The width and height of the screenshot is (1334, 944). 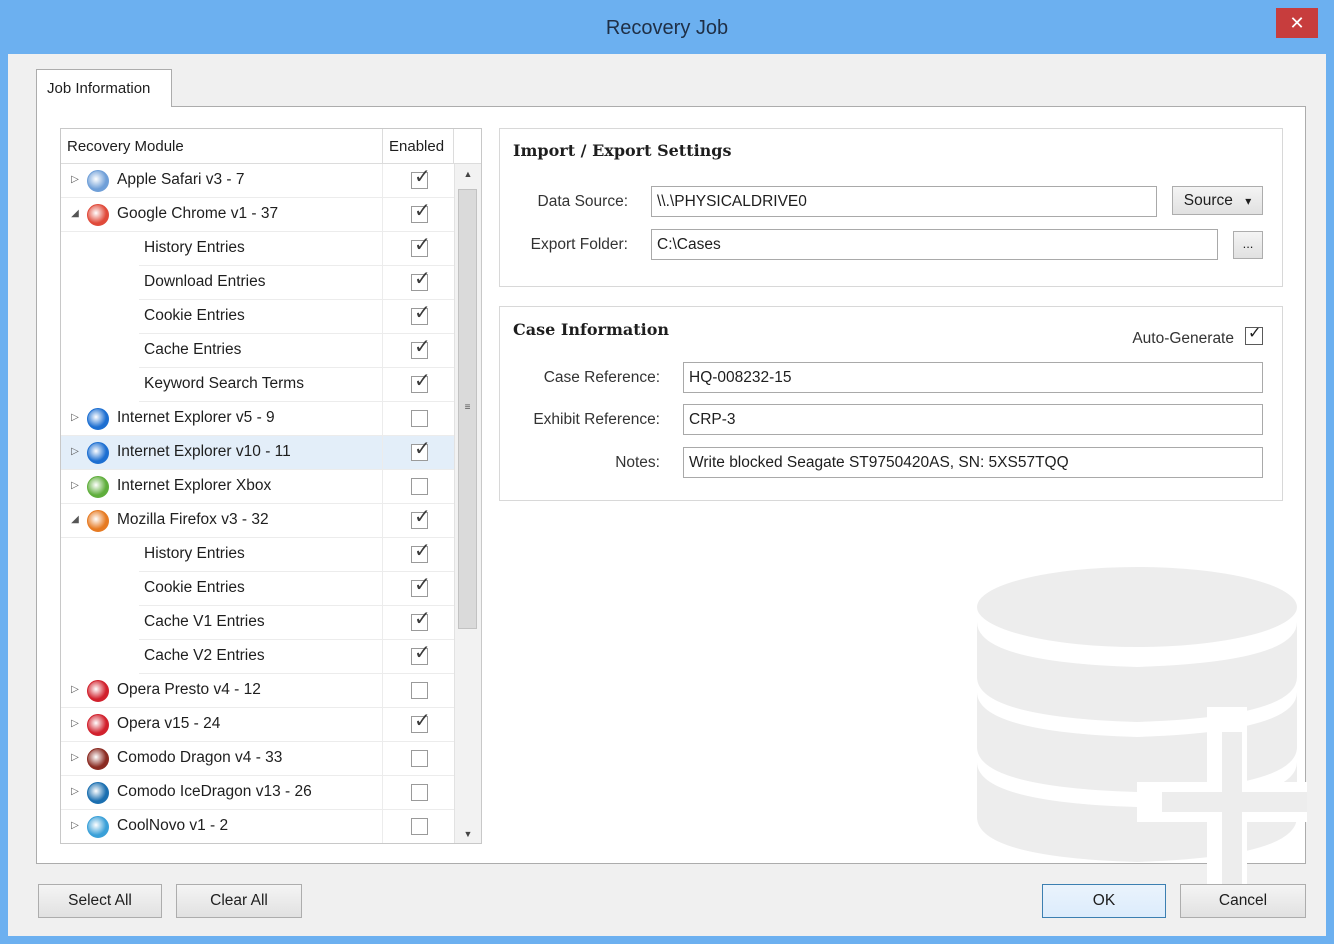 I want to click on tree-row: ▷ Opera v15 - 24 ✓, so click(x=257, y=725).